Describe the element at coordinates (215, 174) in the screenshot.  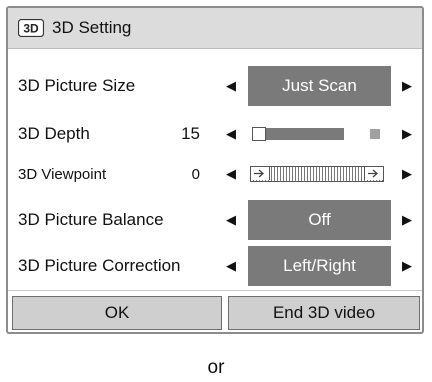
I see `row-3d-viewpoint: 3D Viewpoint 0 ◀ ▶` at that location.